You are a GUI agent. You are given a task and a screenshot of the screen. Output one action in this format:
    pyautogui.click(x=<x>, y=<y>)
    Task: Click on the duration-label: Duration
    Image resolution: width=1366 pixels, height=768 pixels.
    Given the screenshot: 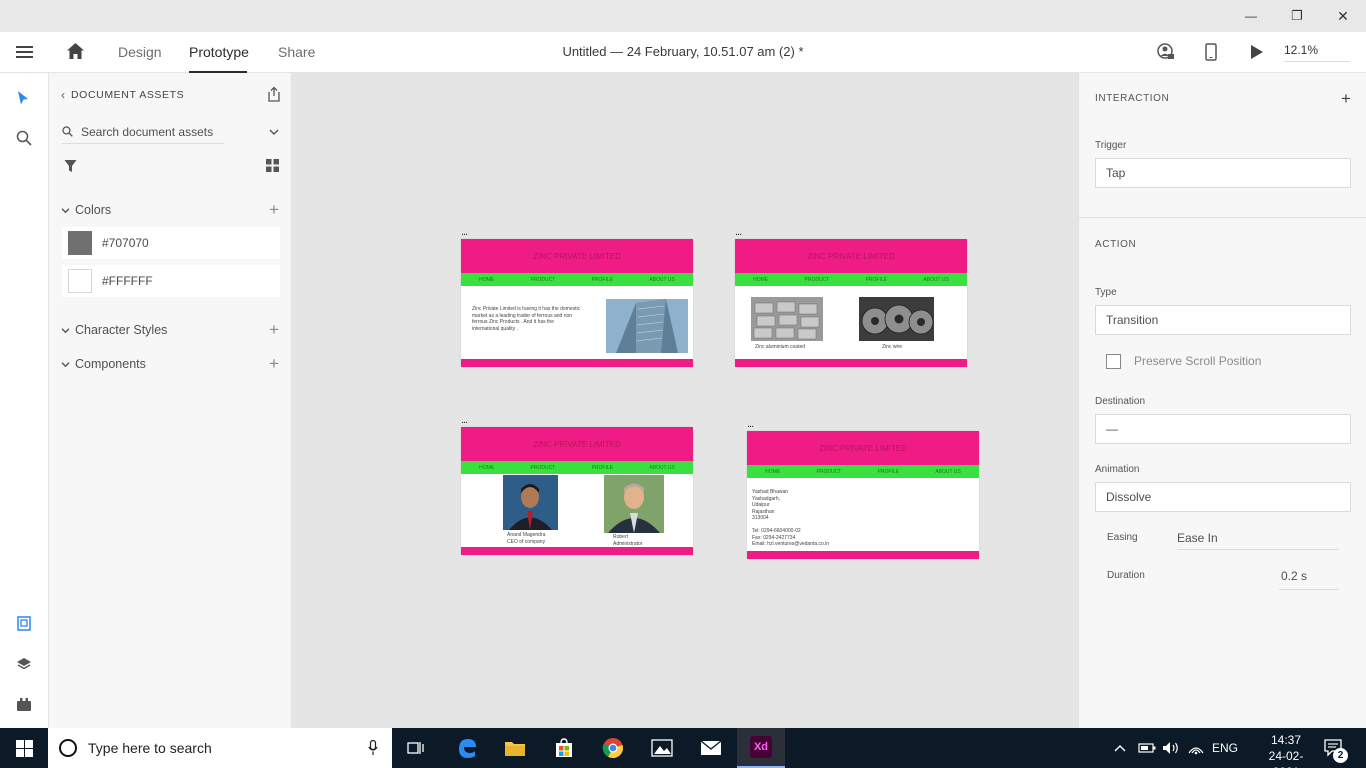 What is the action you would take?
    pyautogui.click(x=1126, y=575)
    